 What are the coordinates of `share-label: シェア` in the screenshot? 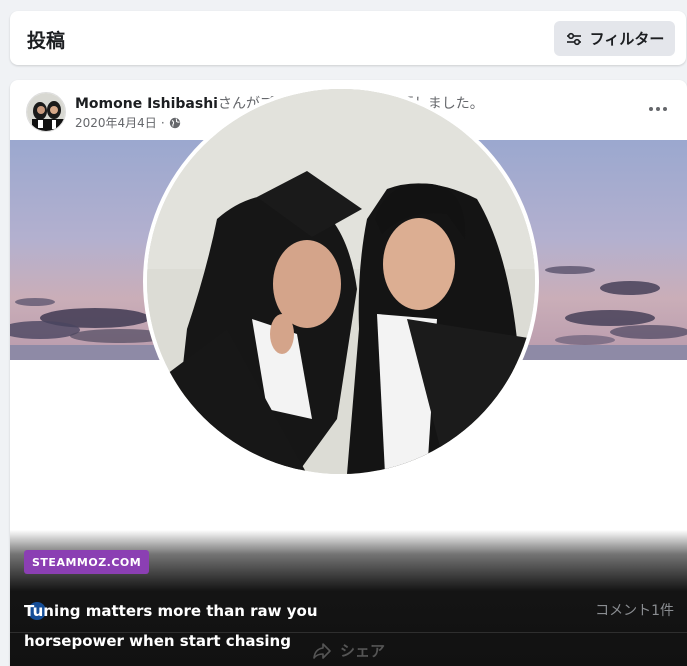 It's located at (363, 651).